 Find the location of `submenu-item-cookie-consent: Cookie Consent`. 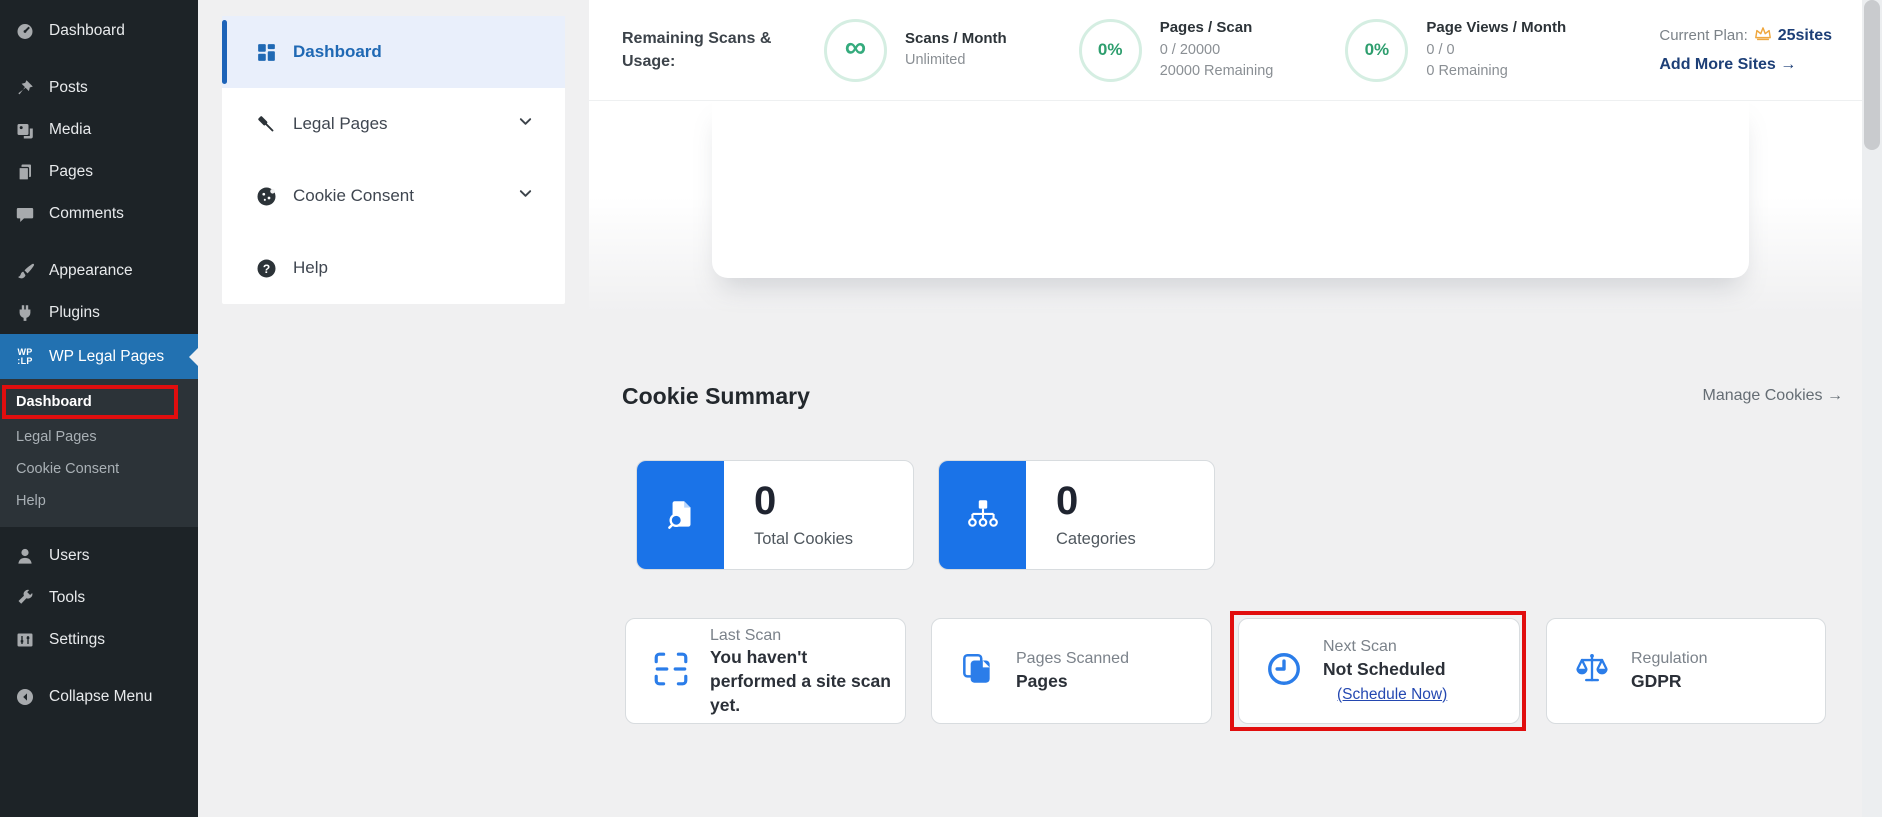

submenu-item-cookie-consent: Cookie Consent is located at coordinates (99, 469).